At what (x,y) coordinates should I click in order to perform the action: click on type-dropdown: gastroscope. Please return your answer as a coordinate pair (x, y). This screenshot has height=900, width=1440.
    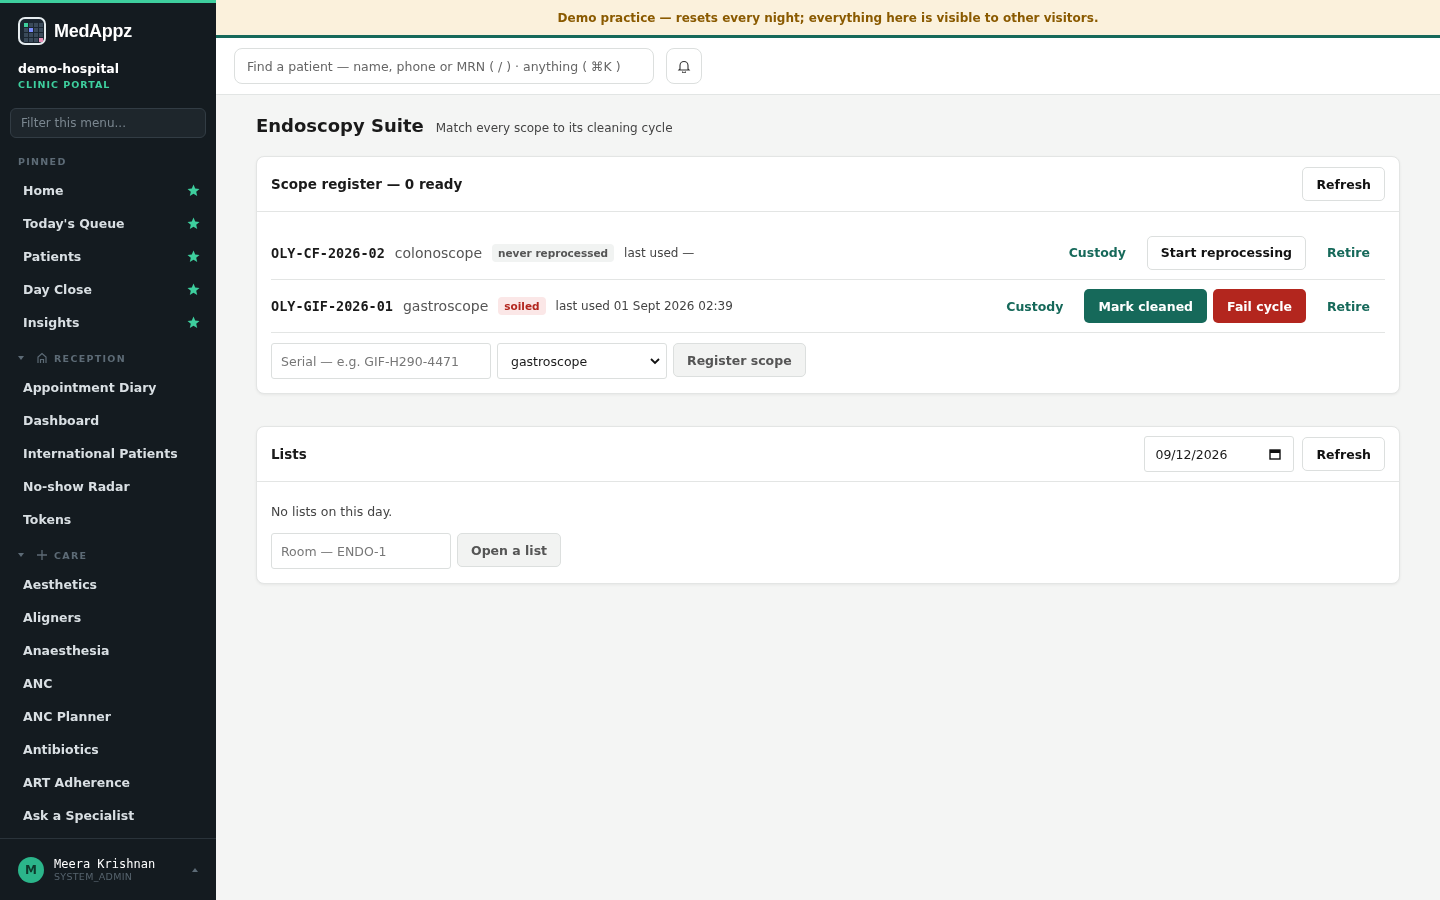
    Looking at the image, I should click on (582, 361).